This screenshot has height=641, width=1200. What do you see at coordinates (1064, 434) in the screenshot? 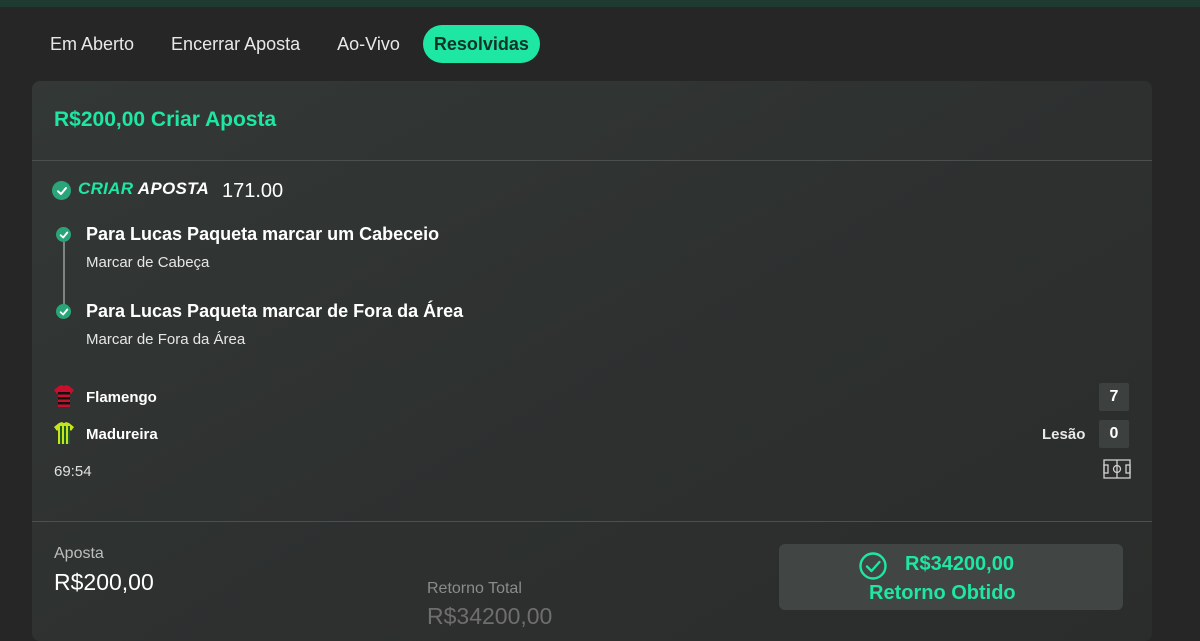
I see `away-team-note: Lesão` at bounding box center [1064, 434].